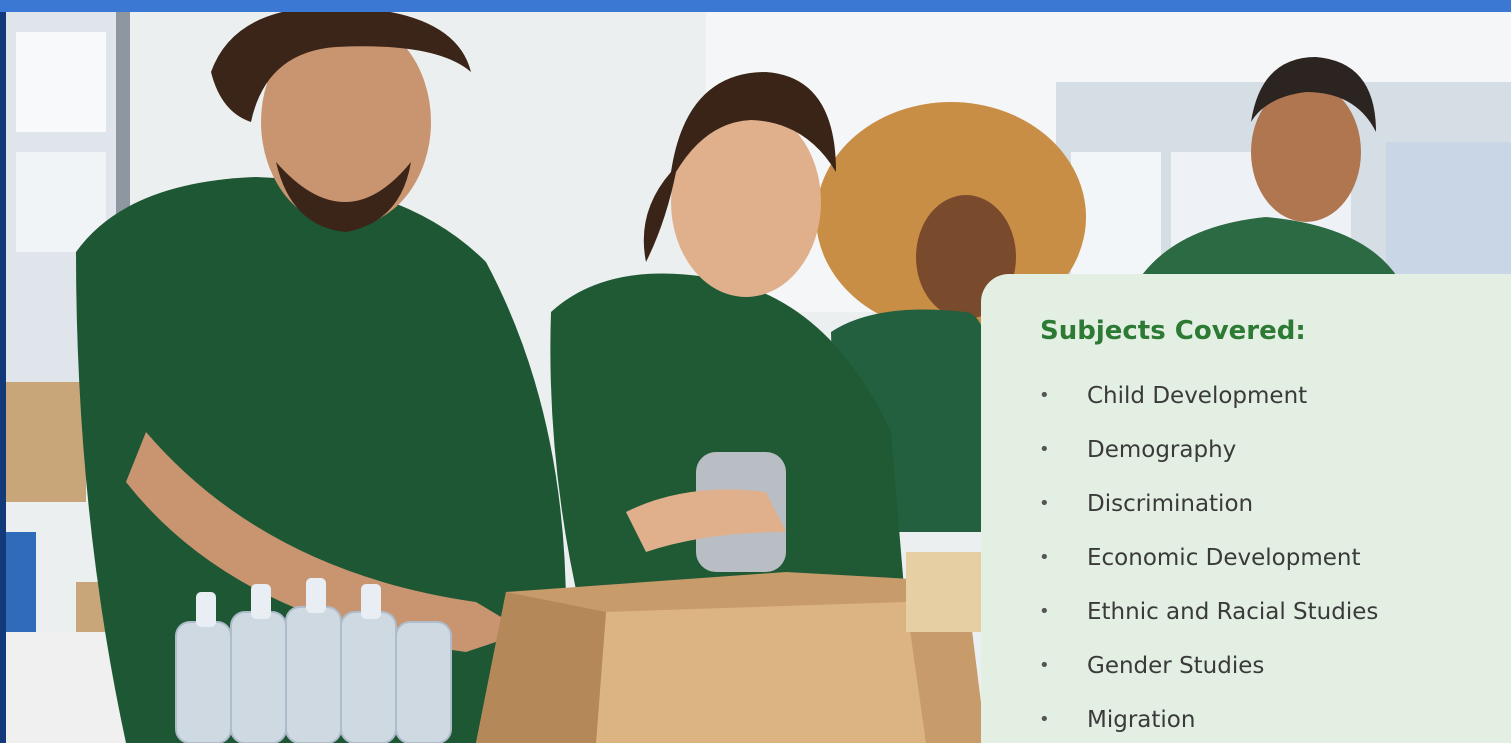 Image resolution: width=1511 pixels, height=743 pixels. I want to click on top-accent-bar, so click(755, 6).